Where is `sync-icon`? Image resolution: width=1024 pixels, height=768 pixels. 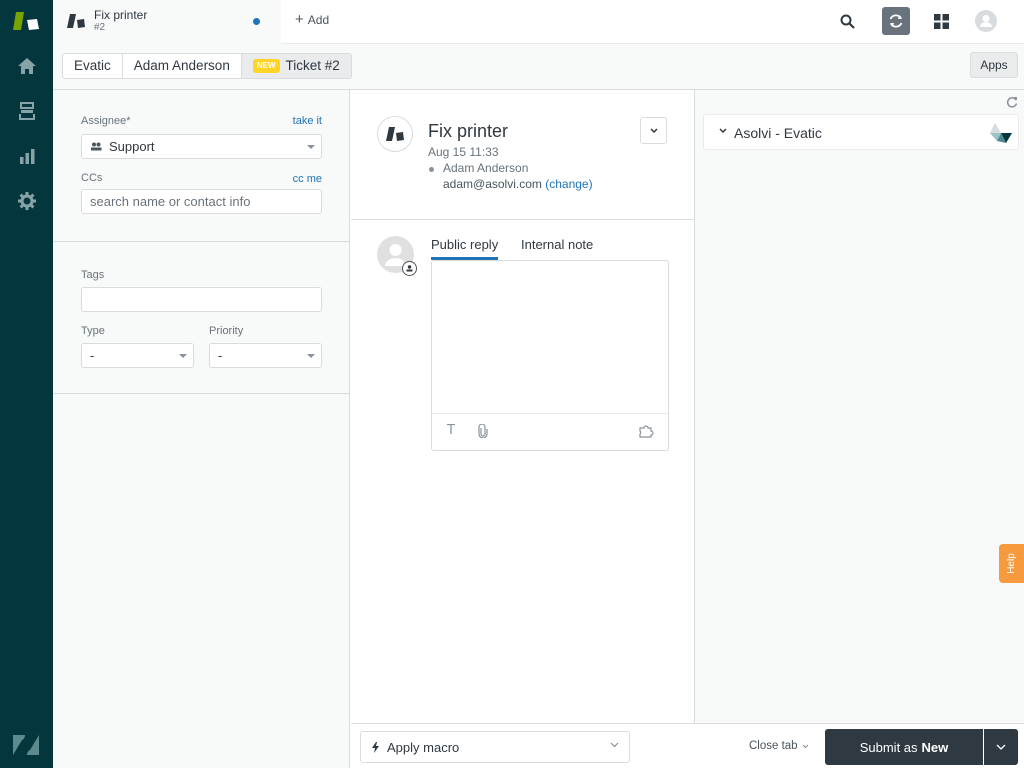
sync-icon is located at coordinates (896, 21).